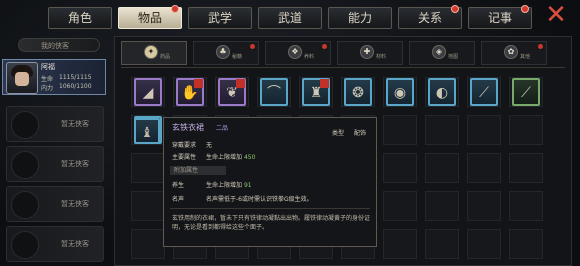 This screenshot has height=266, width=580. I want to click on tooltip-quality: 二品, so click(222, 128).